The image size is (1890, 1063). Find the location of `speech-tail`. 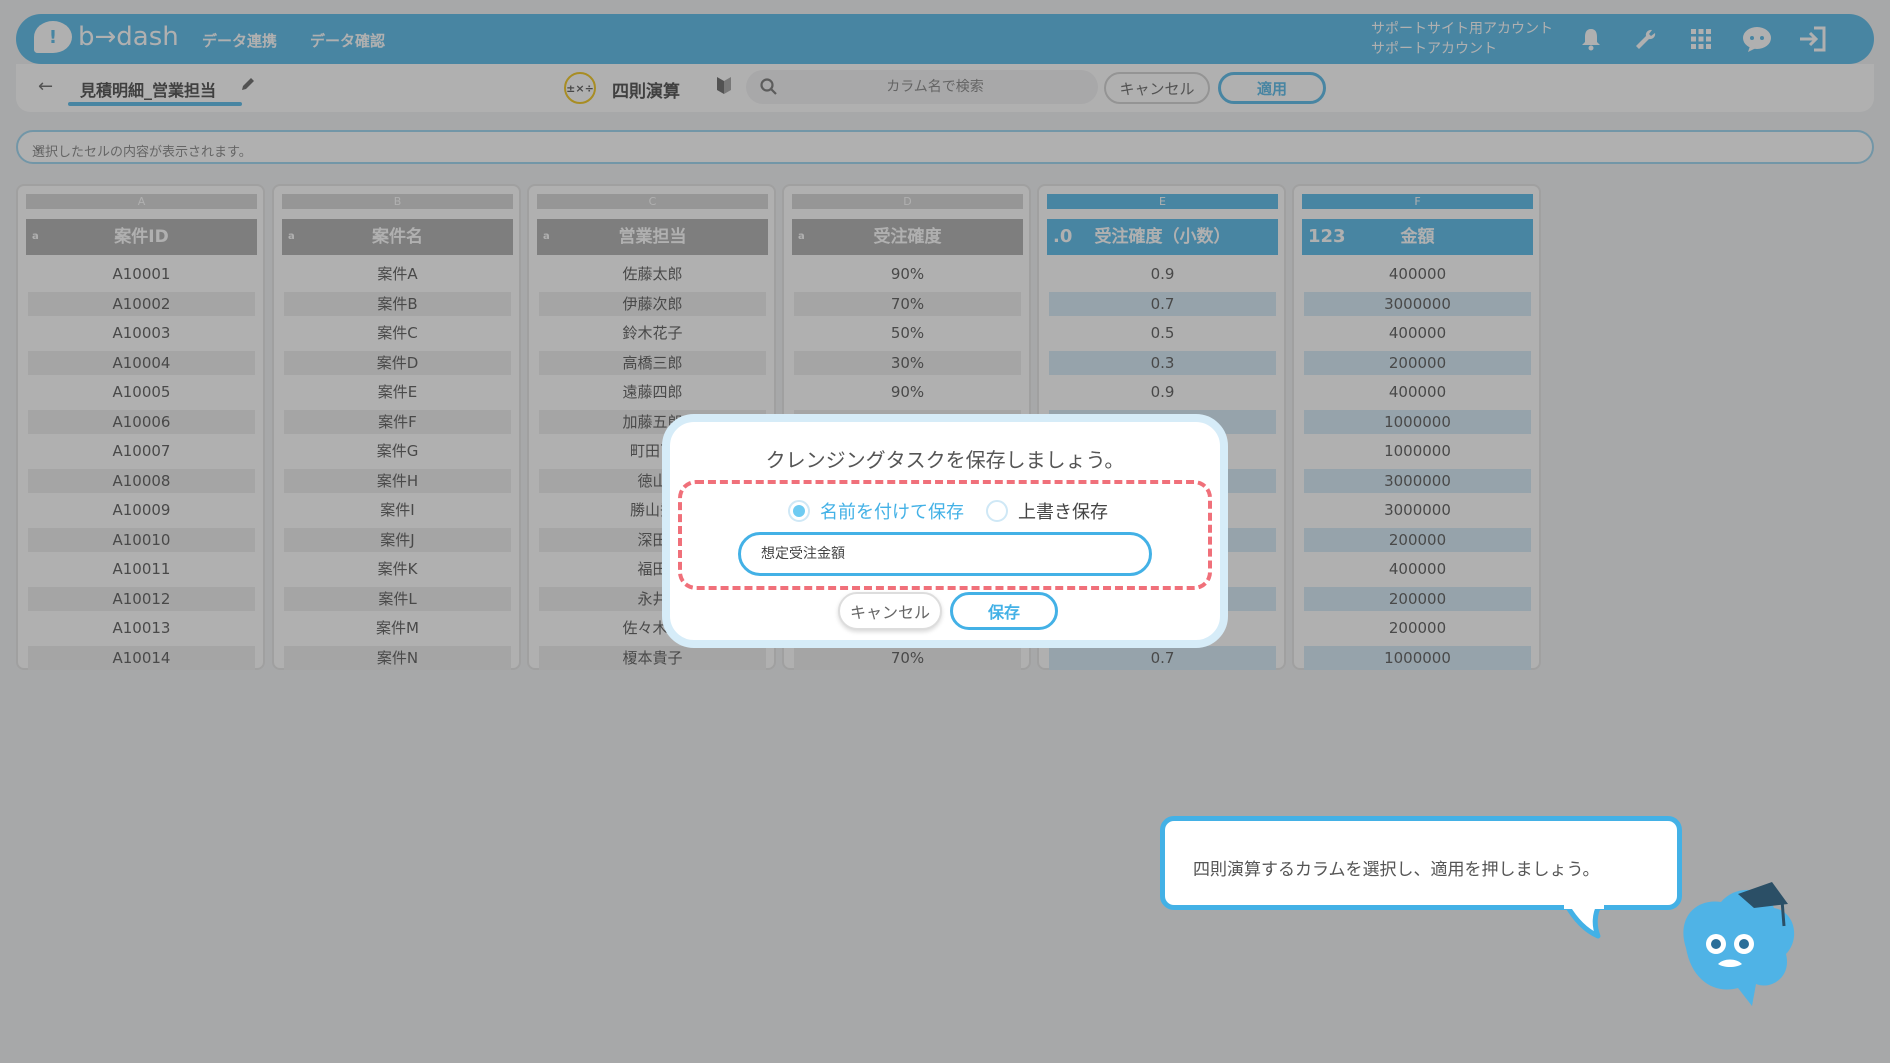

speech-tail is located at coordinates (1584, 921).